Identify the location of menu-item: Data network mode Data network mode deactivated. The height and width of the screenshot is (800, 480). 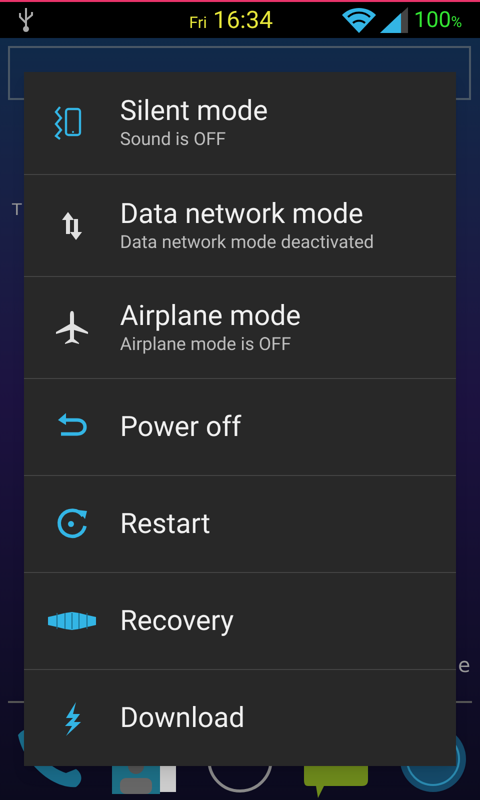
(240, 225).